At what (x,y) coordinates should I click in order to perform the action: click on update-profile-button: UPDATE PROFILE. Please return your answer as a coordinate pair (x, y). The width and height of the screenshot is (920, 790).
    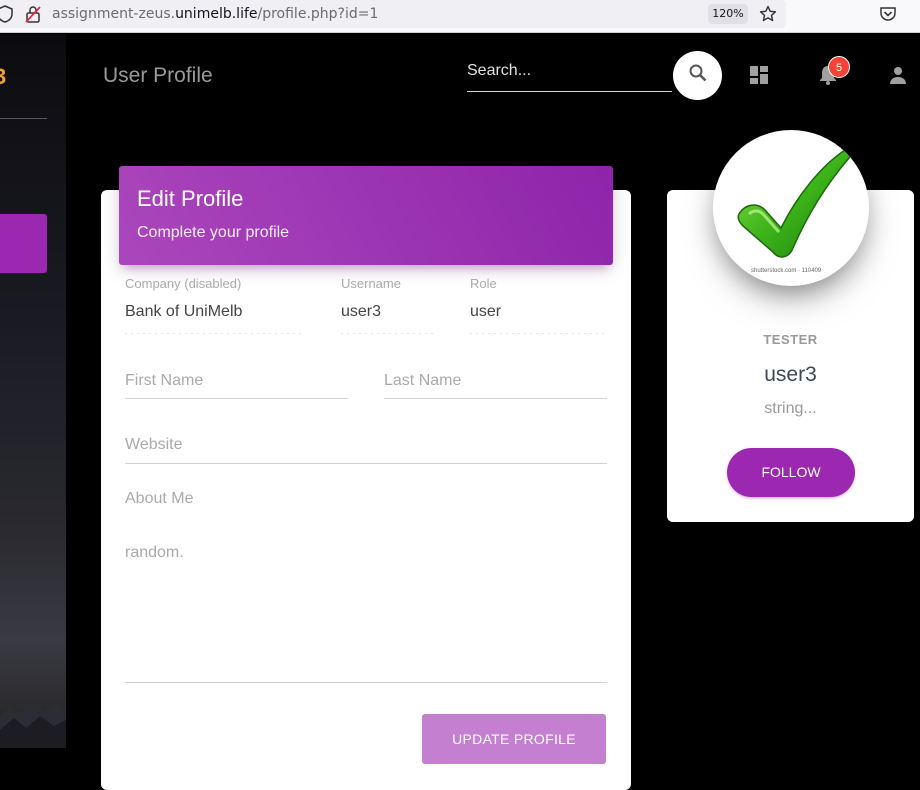
    Looking at the image, I should click on (514, 739).